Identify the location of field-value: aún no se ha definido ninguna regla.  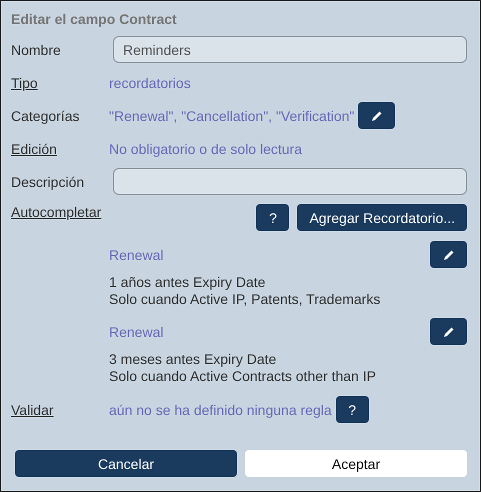
(220, 410).